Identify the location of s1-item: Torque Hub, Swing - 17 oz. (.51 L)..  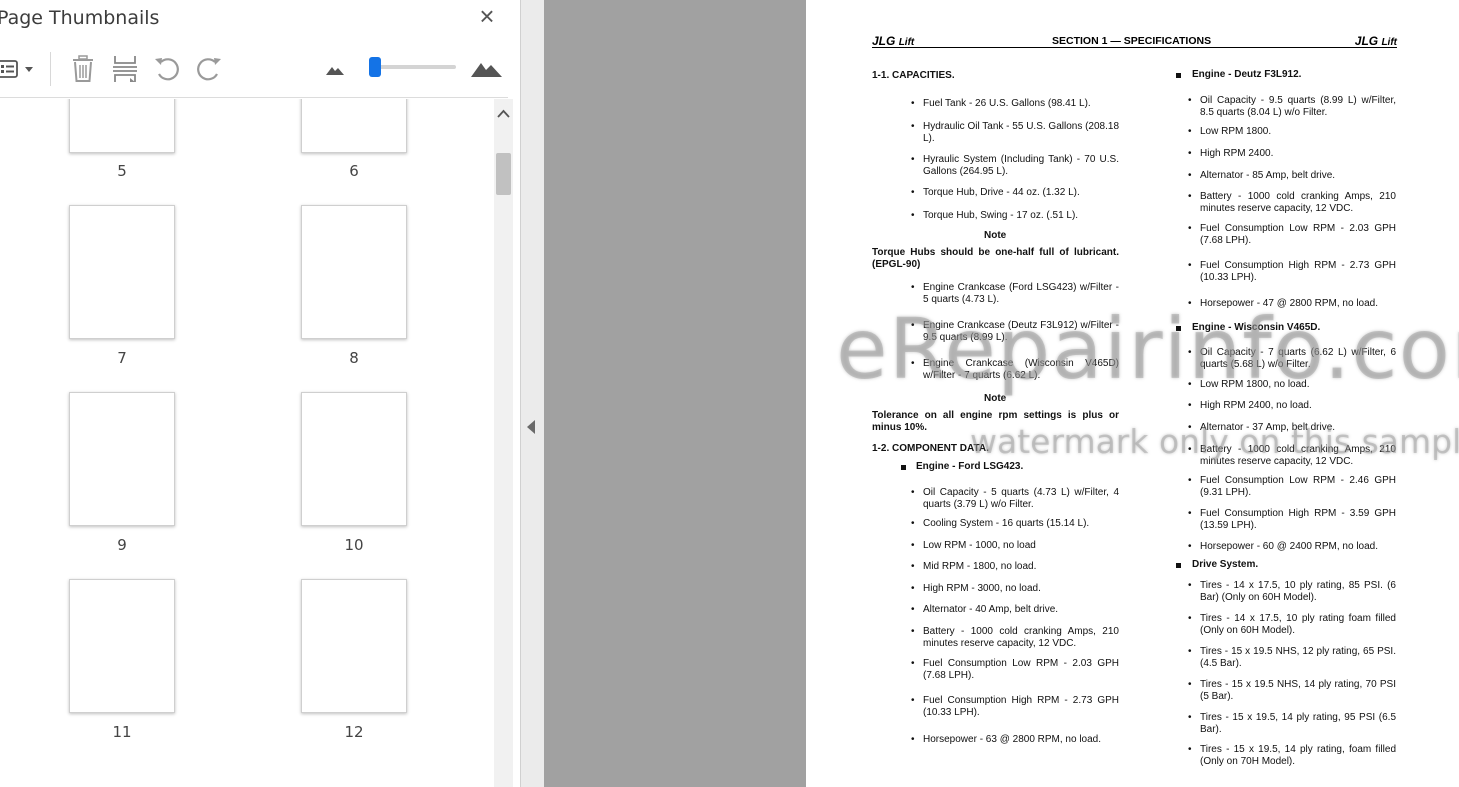
(1001, 215).